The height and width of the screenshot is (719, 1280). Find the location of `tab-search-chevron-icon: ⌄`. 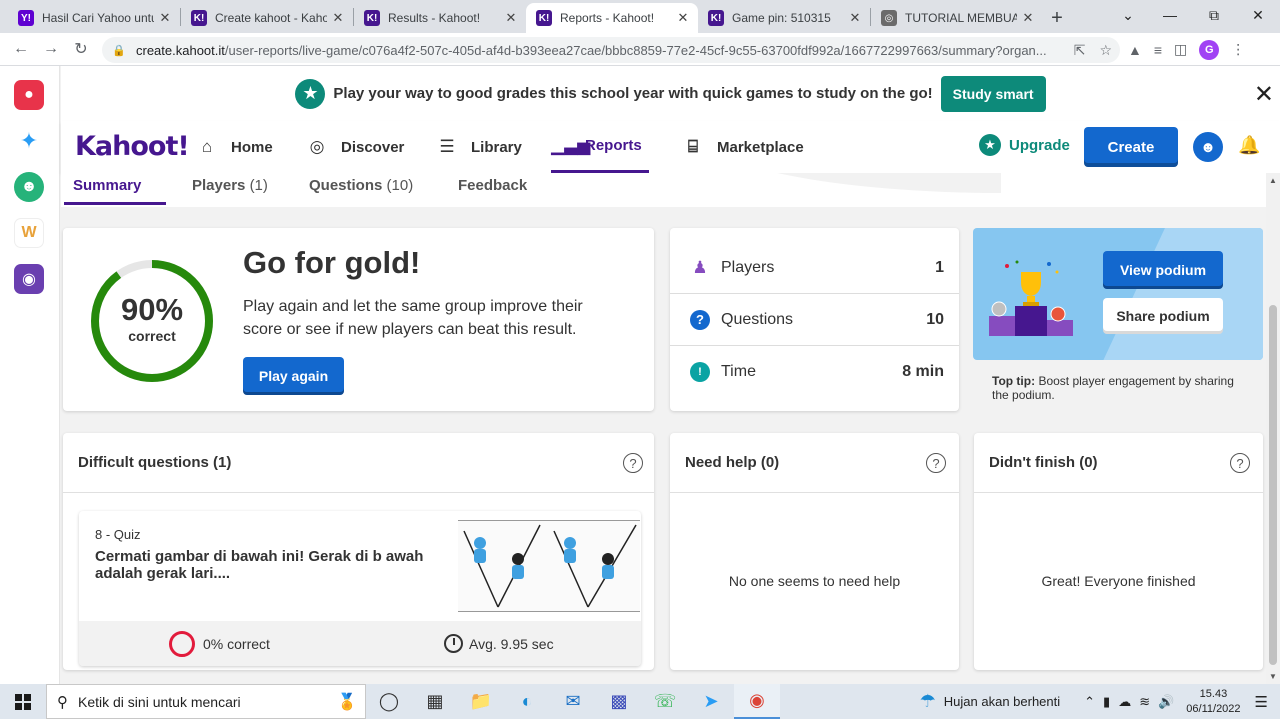

tab-search-chevron-icon: ⌄ is located at coordinates (1128, 15).